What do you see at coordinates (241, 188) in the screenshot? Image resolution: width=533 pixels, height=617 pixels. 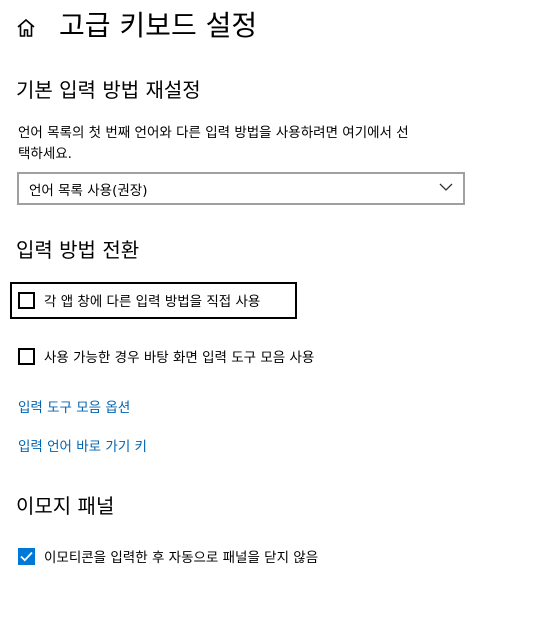 I see `input-method-dropdown: 언어 목록 사용(권장)` at bounding box center [241, 188].